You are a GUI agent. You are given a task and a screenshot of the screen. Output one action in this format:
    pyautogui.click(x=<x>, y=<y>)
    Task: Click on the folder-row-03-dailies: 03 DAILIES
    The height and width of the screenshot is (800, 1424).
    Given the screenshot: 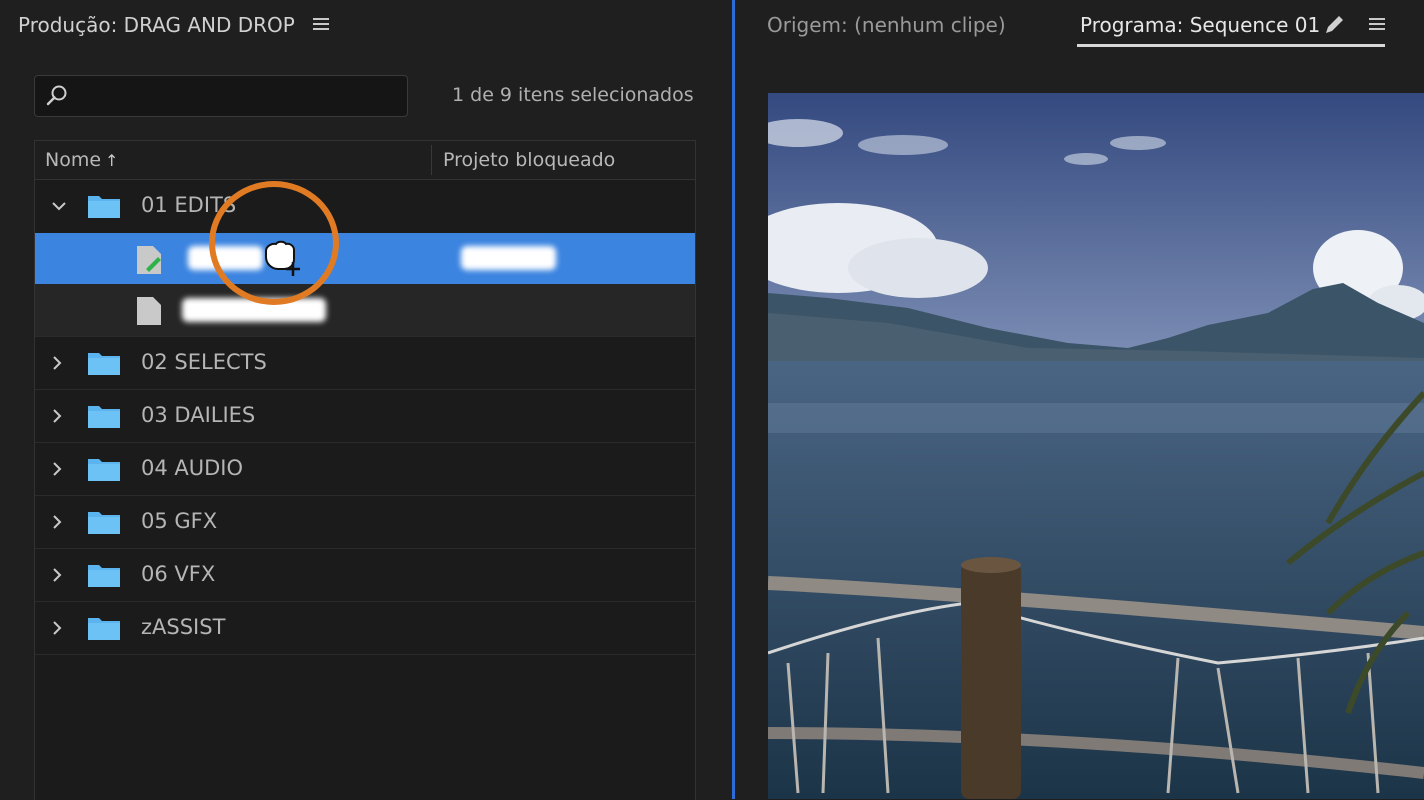 What is the action you would take?
    pyautogui.click(x=365, y=416)
    